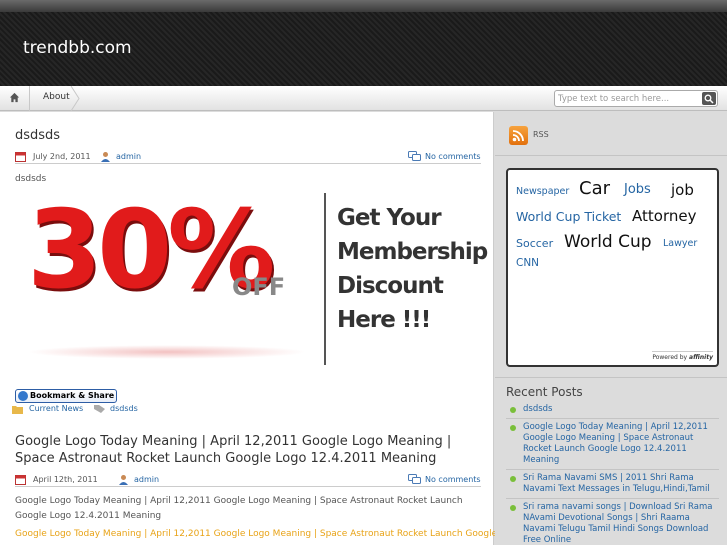 Image resolution: width=727 pixels, height=545 pixels. I want to click on powered-by-text: Powered by, so click(670, 357).